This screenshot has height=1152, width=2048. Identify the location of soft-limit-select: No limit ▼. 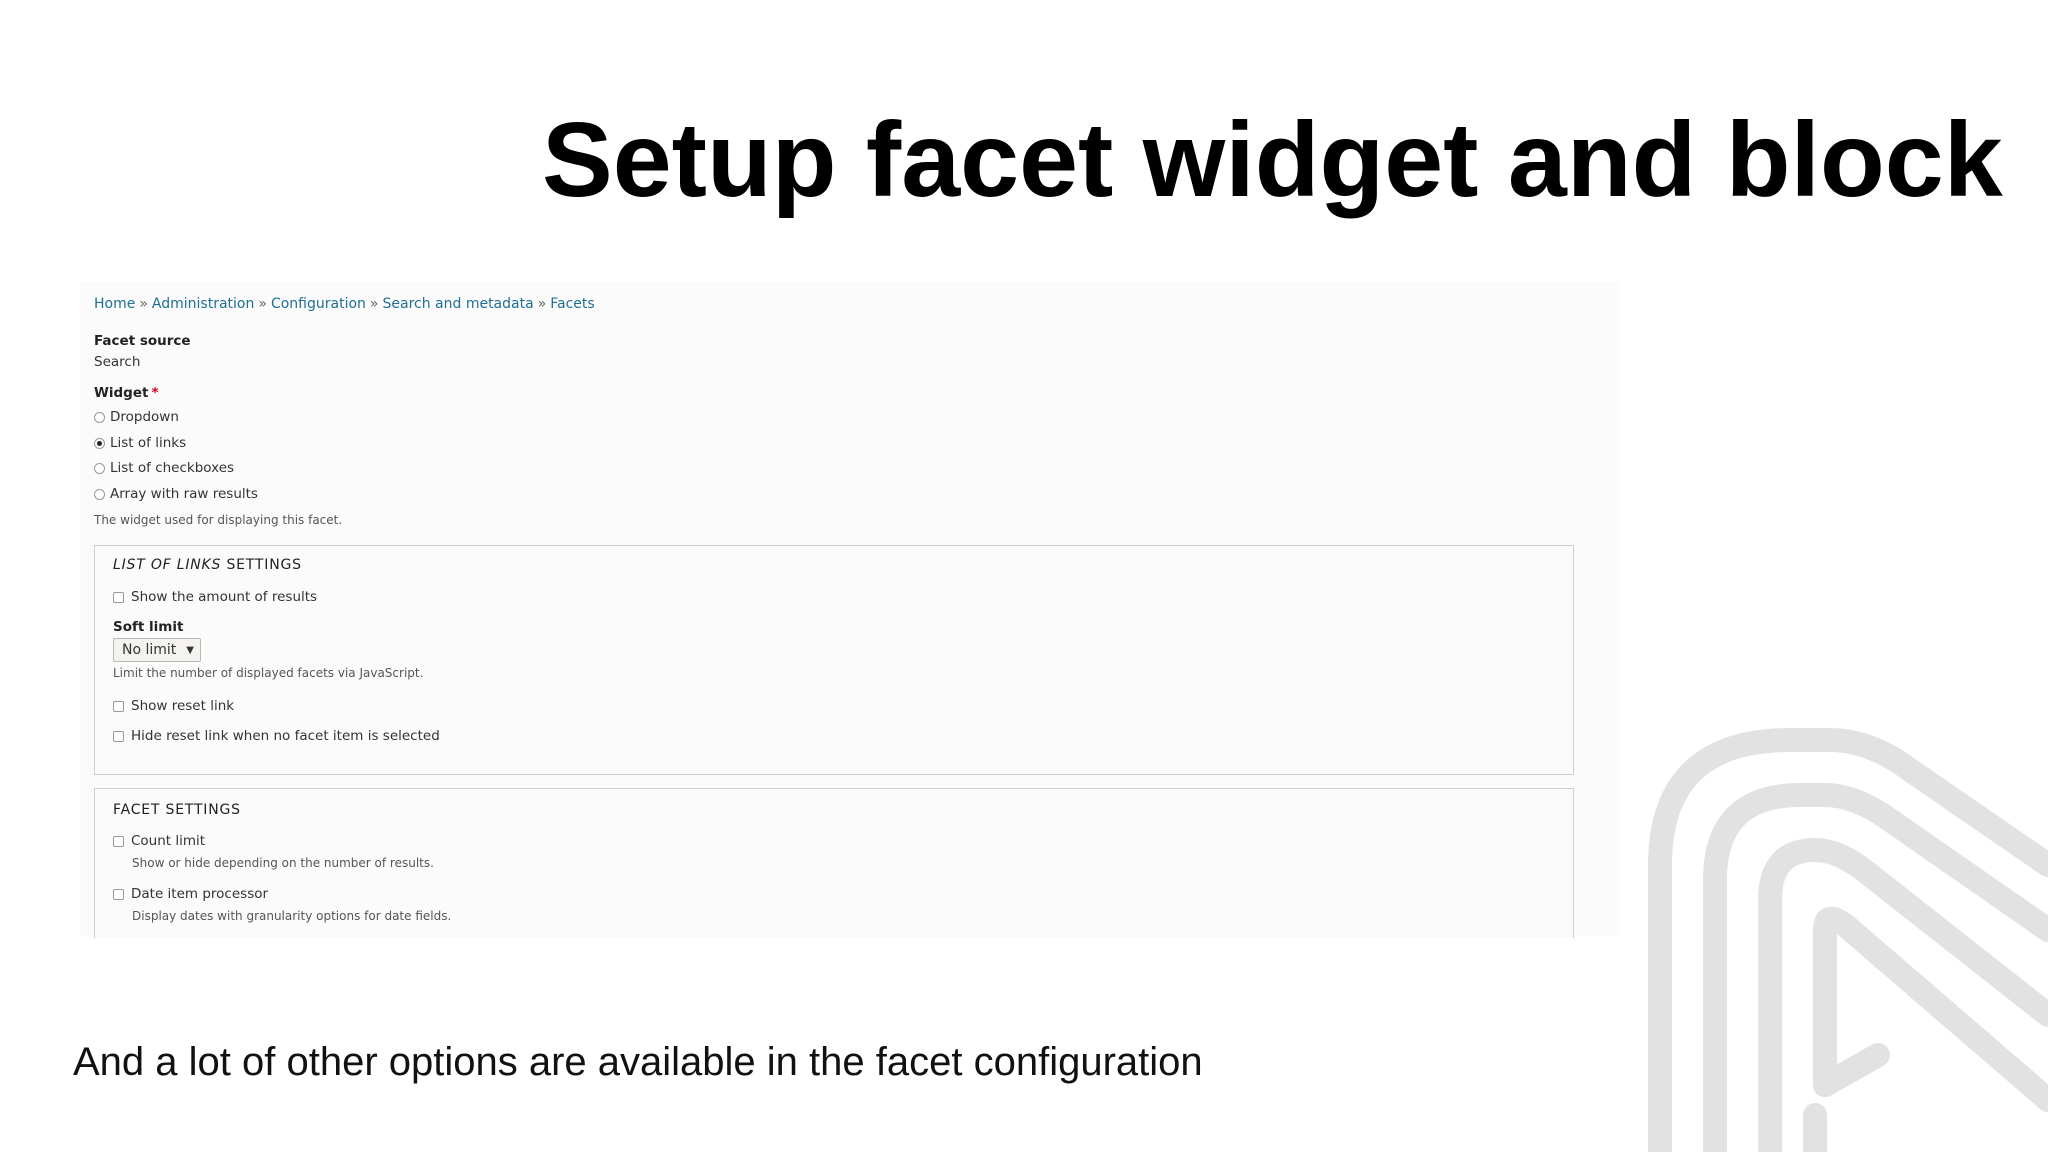
(157, 650).